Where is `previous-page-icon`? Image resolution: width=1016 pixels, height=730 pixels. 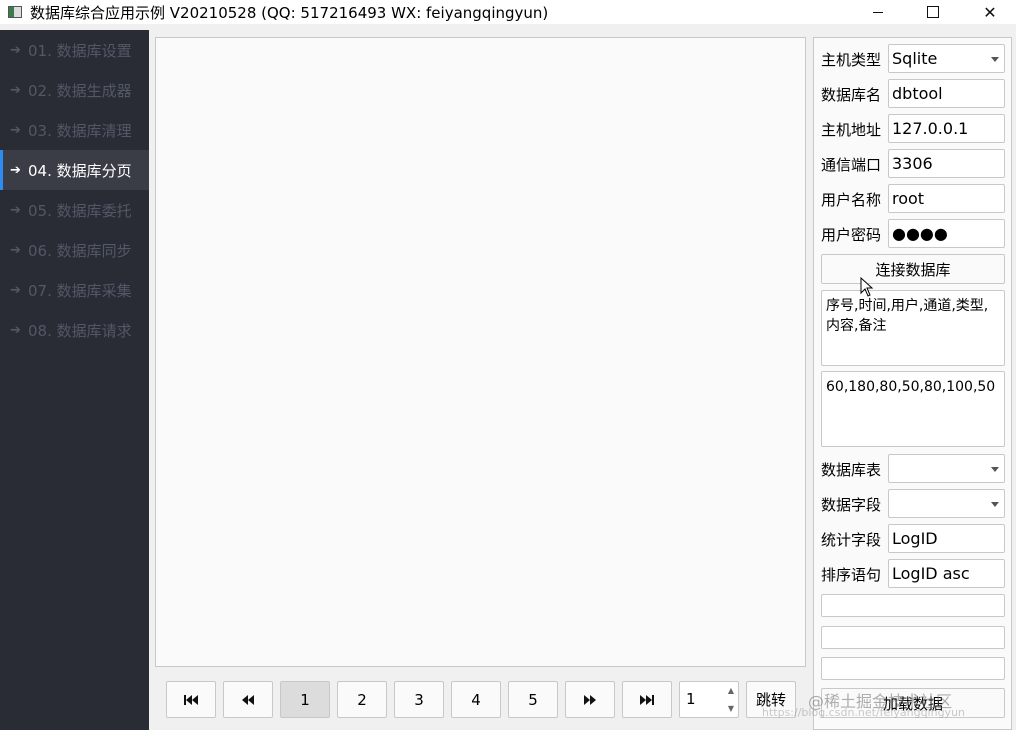
previous-page-icon is located at coordinates (248, 699).